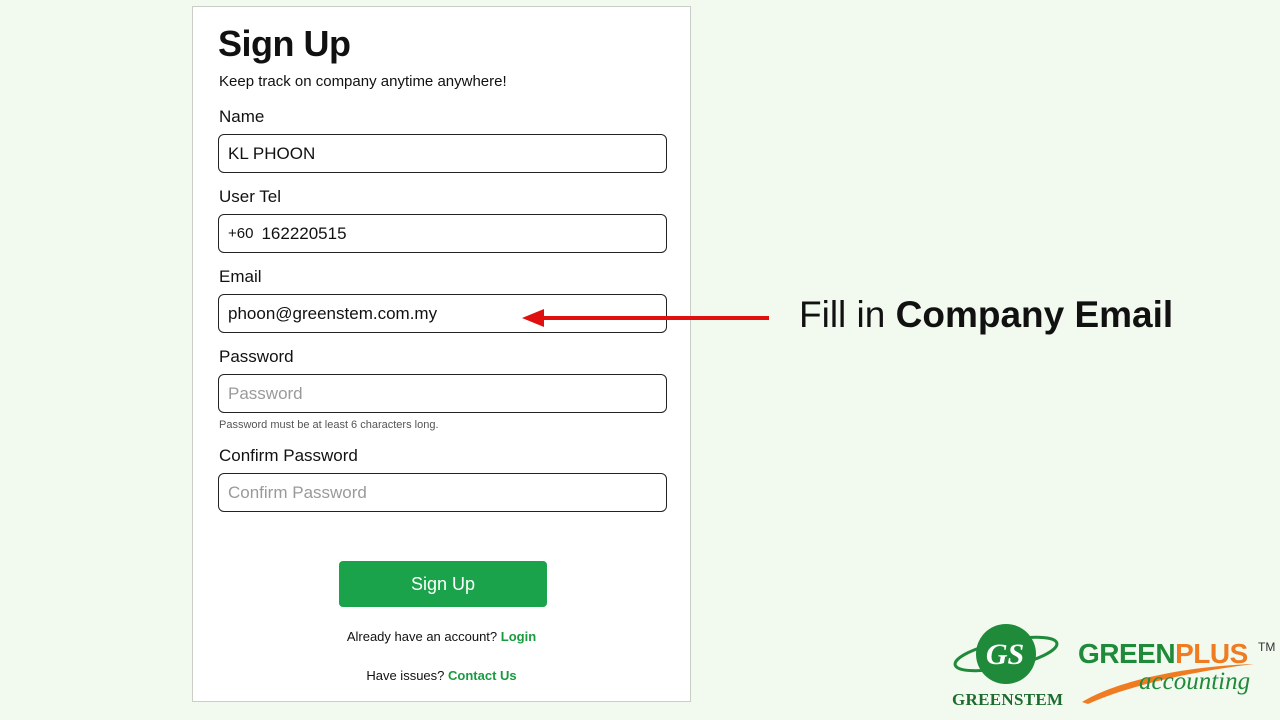  Describe the element at coordinates (459, 233) in the screenshot. I see `tel-input` at that location.